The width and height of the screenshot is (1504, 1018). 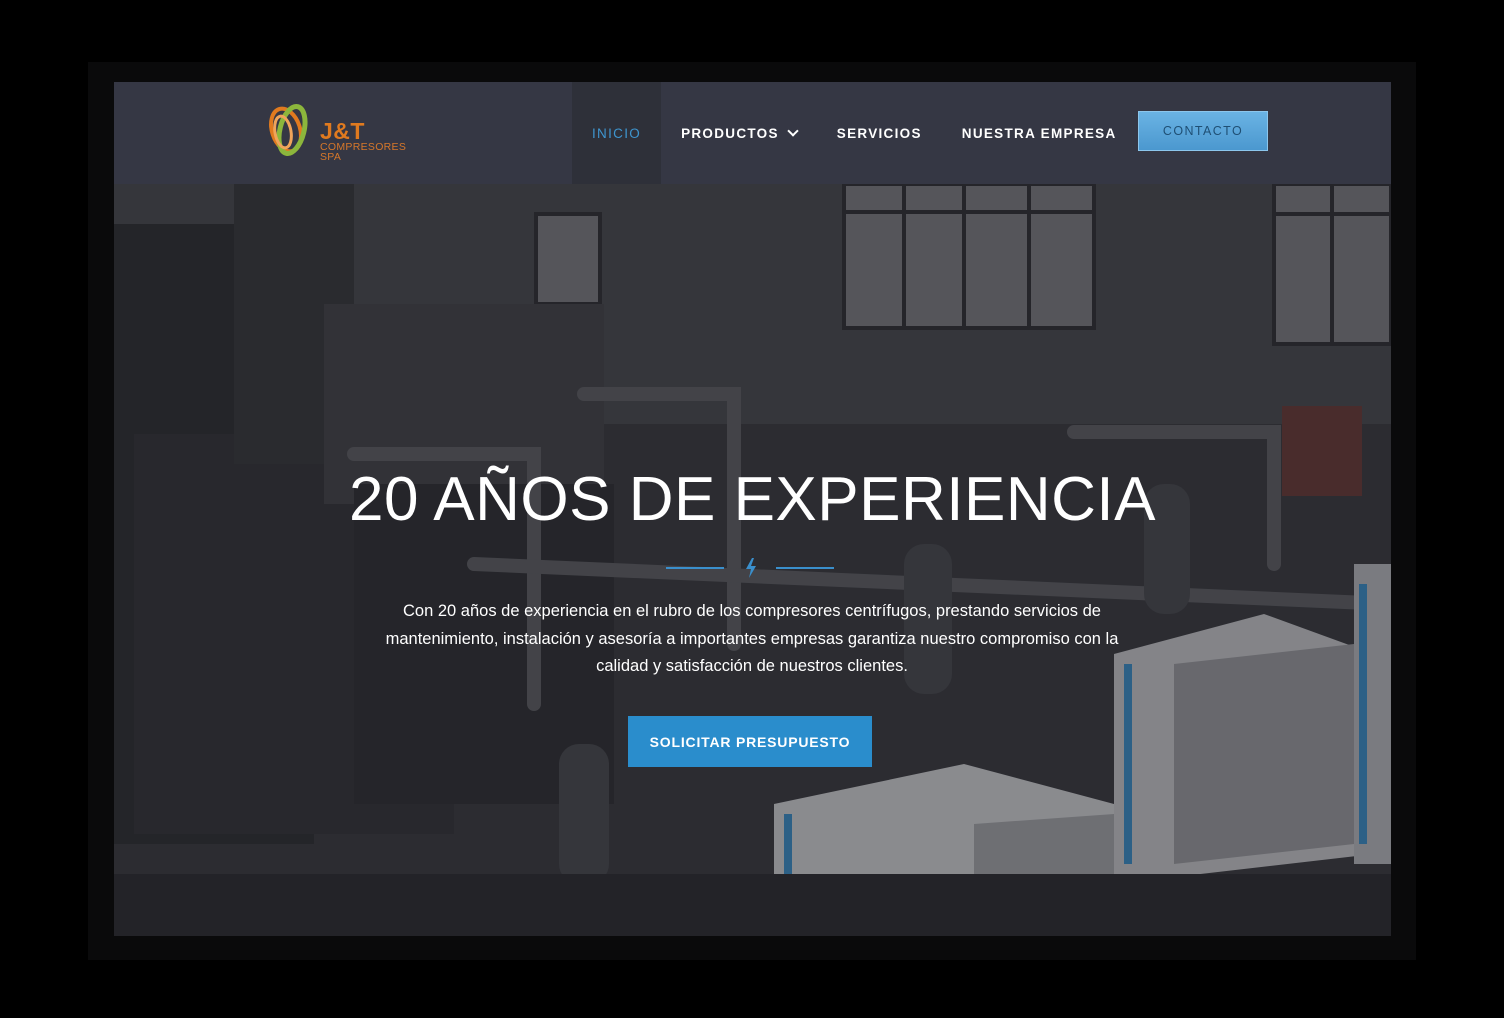 I want to click on divider-line-right, so click(x=805, y=568).